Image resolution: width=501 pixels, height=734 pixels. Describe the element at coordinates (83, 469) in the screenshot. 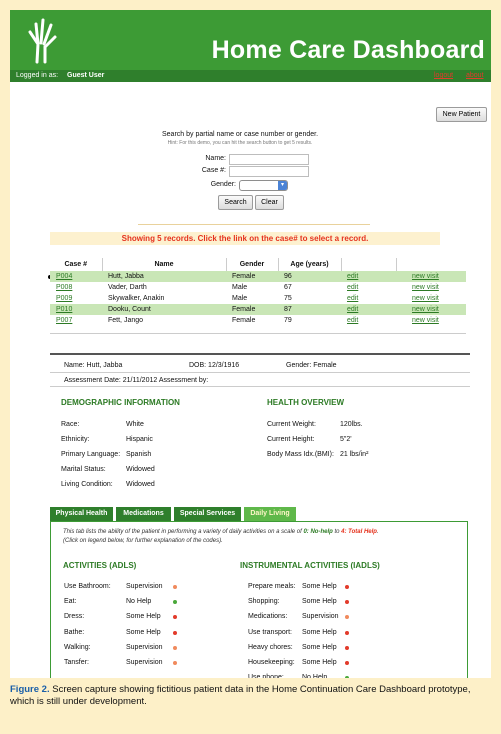

I see `marital-label: Marital Status:` at that location.